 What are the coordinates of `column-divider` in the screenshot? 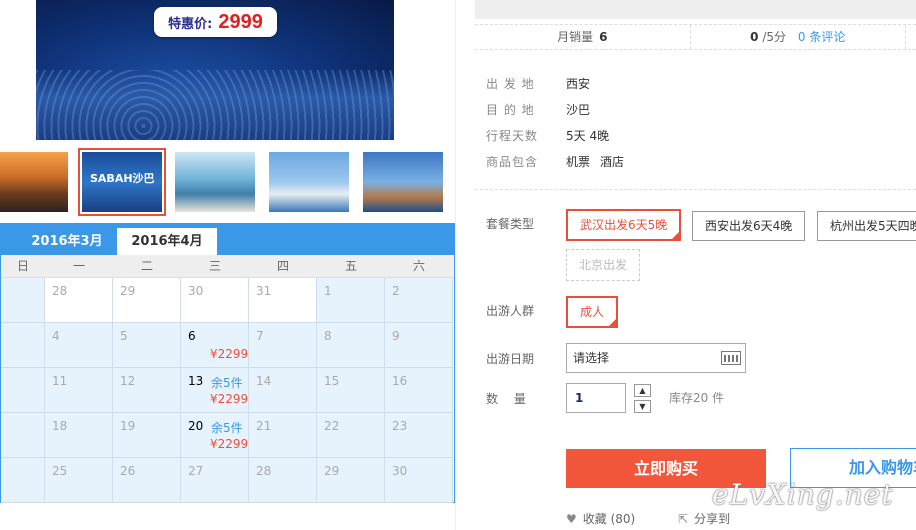 It's located at (455, 265).